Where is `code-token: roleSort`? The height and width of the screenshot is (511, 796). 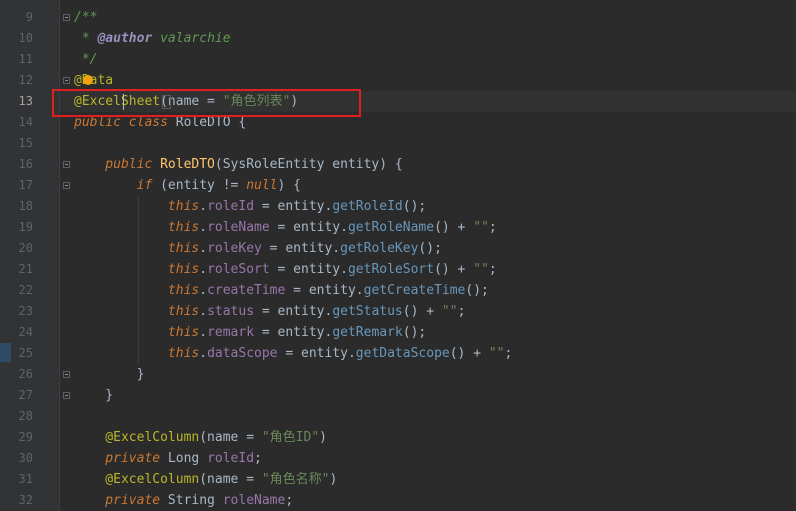 code-token: roleSort is located at coordinates (238, 269).